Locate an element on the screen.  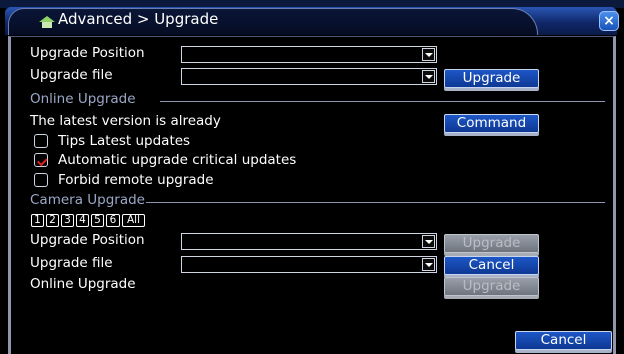
channel-4-button: 4 is located at coordinates (82, 220).